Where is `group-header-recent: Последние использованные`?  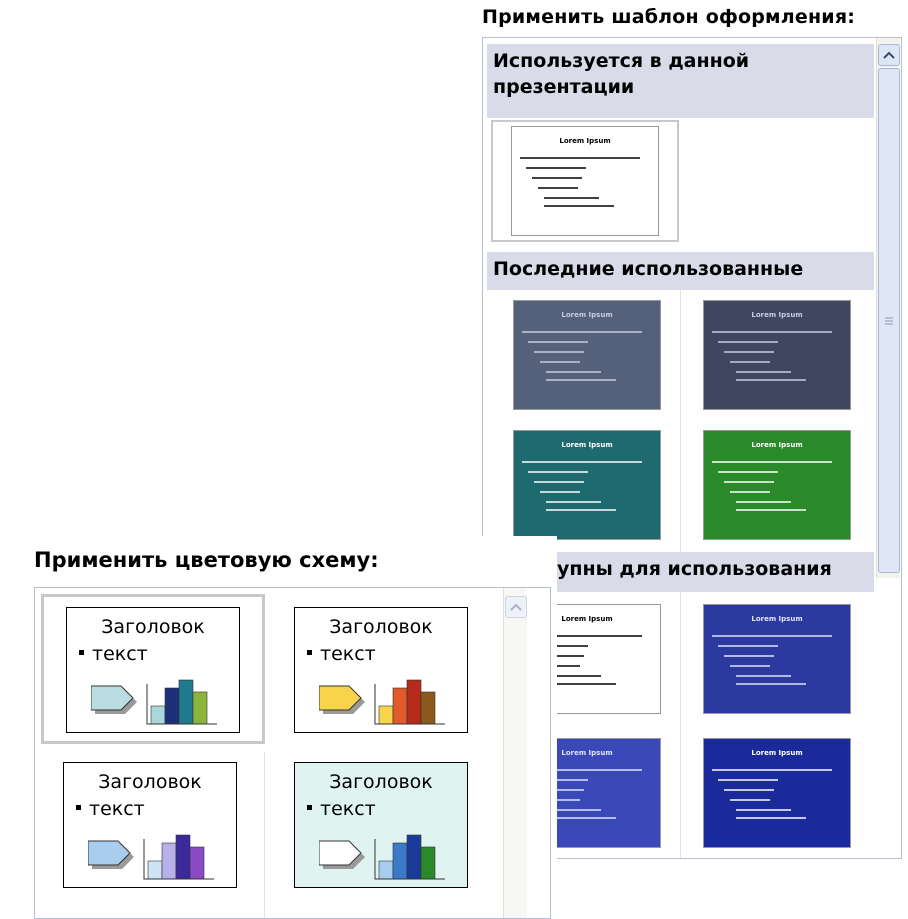
group-header-recent: Последние использованные is located at coordinates (680, 271).